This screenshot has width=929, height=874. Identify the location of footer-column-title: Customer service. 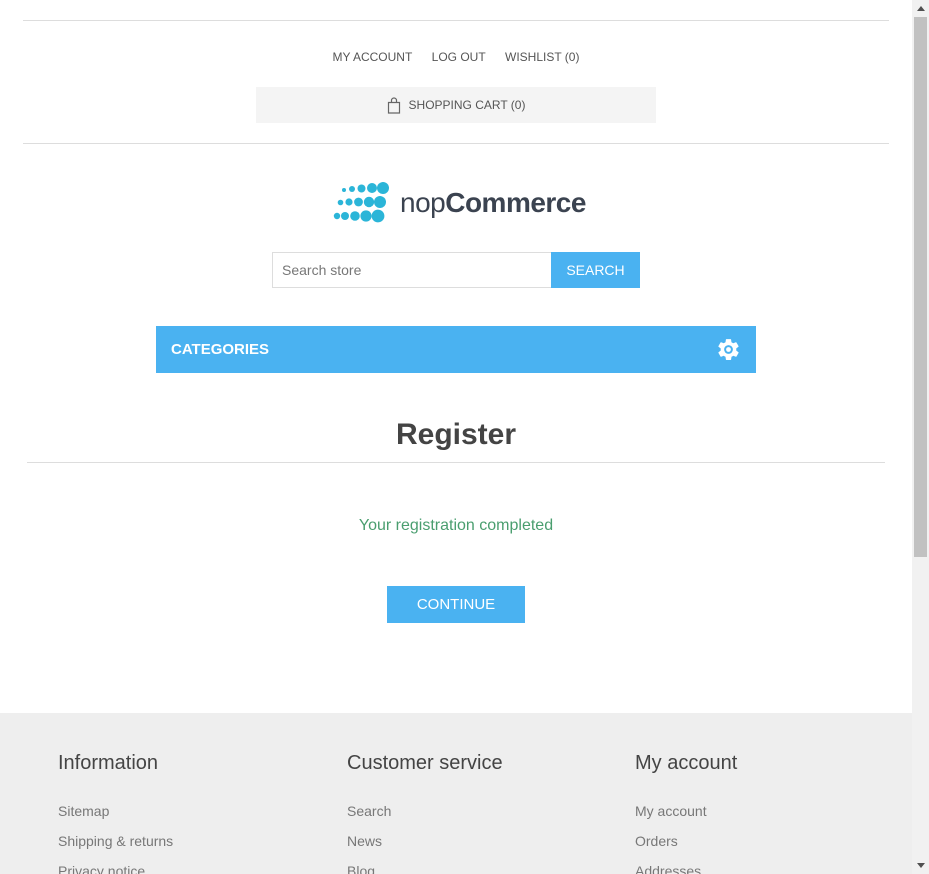
(425, 763).